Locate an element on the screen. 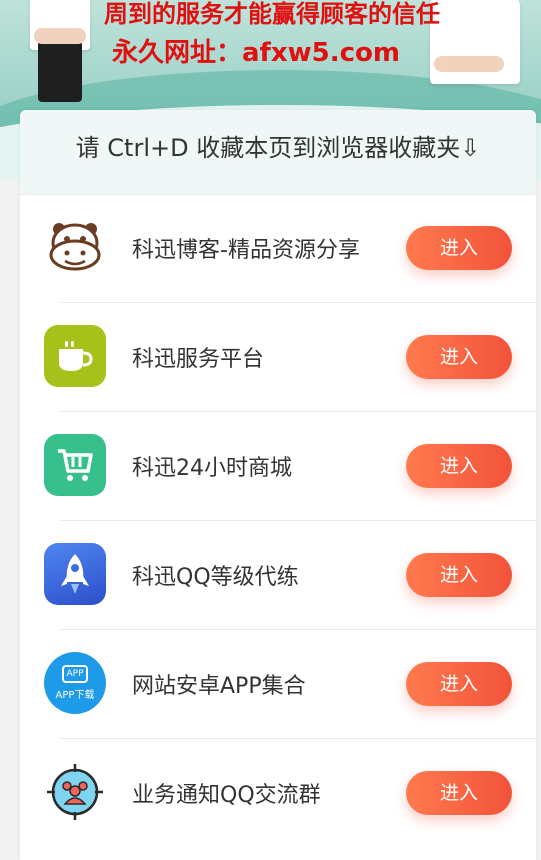 This screenshot has height=860, width=541. app-badge: APP is located at coordinates (75, 674).